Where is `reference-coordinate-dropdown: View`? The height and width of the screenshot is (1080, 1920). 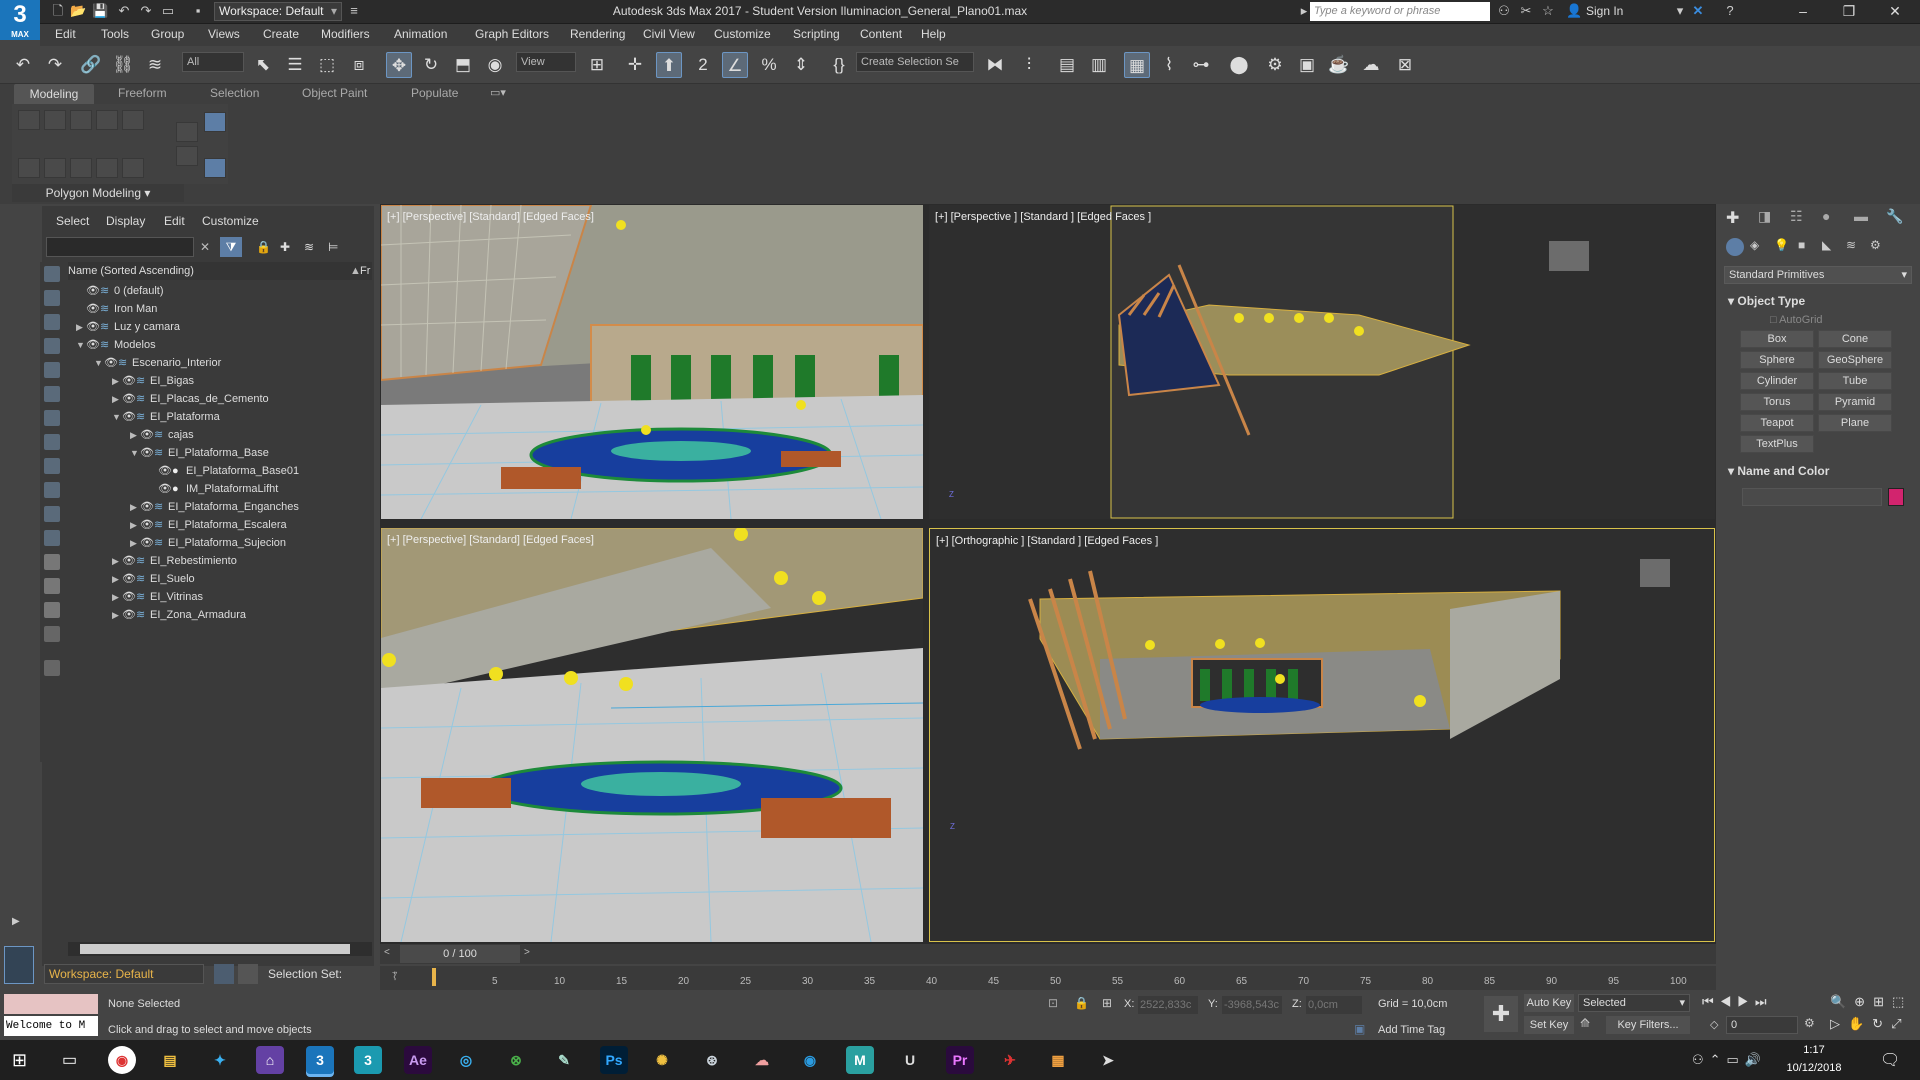
reference-coordinate-dropdown: View is located at coordinates (546, 62).